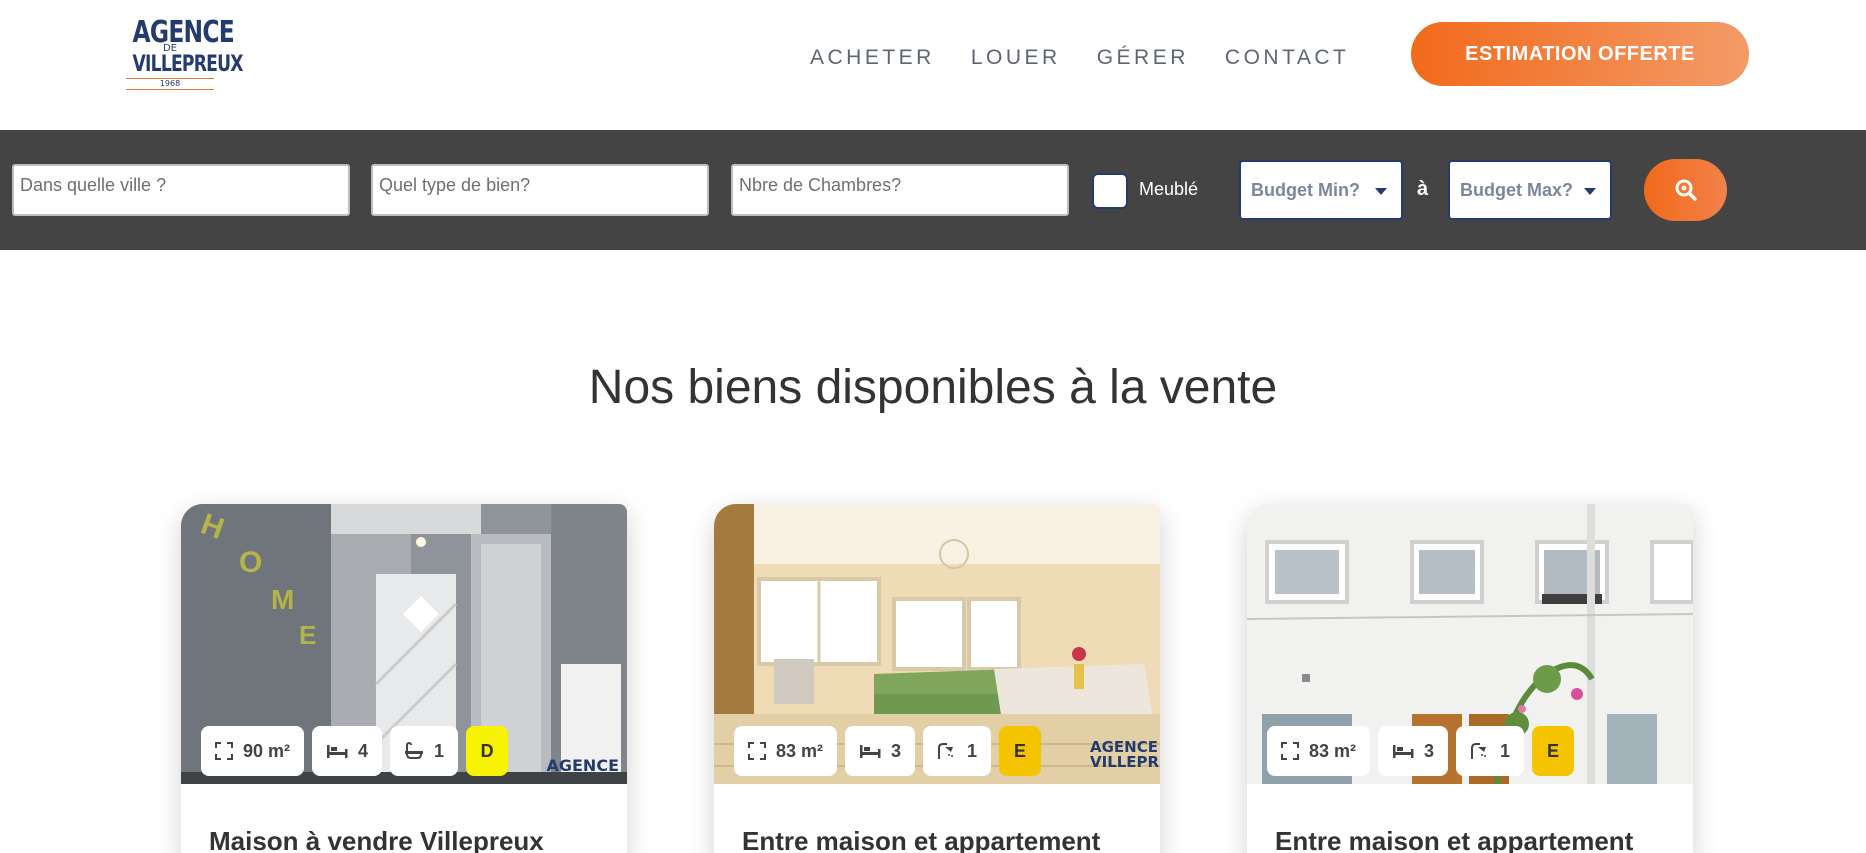 The width and height of the screenshot is (1866, 853). What do you see at coordinates (1110, 191) in the screenshot?
I see `furnished-checkbox` at bounding box center [1110, 191].